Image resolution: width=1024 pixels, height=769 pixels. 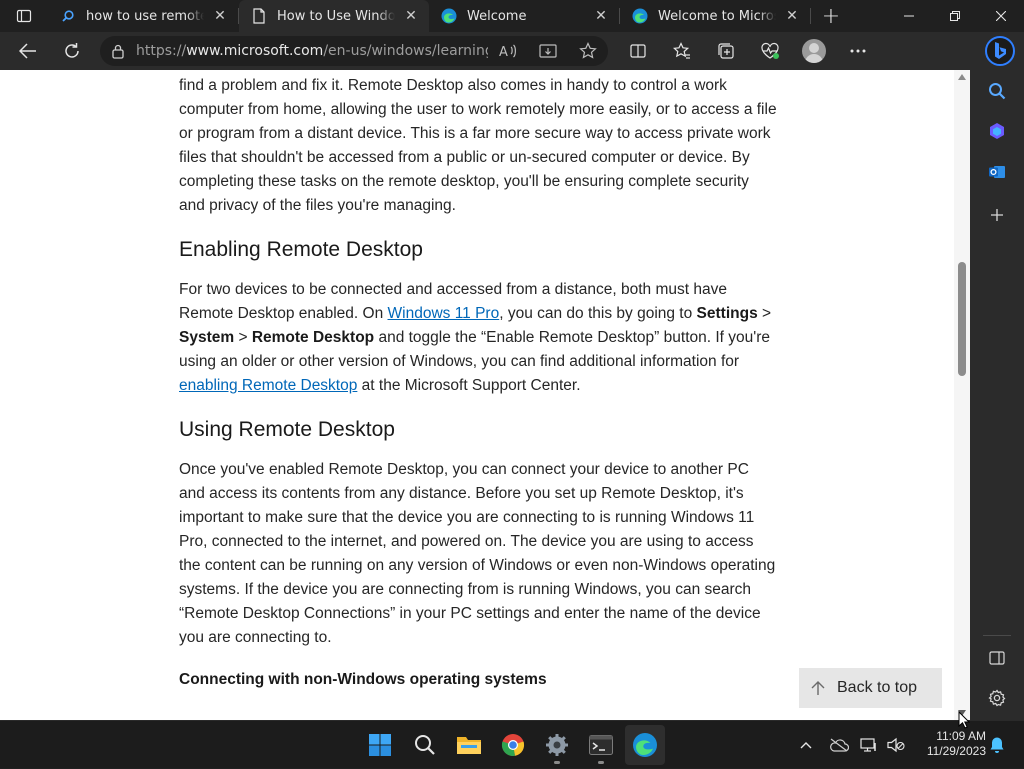 I want to click on restore-button, so click(x=955, y=16).